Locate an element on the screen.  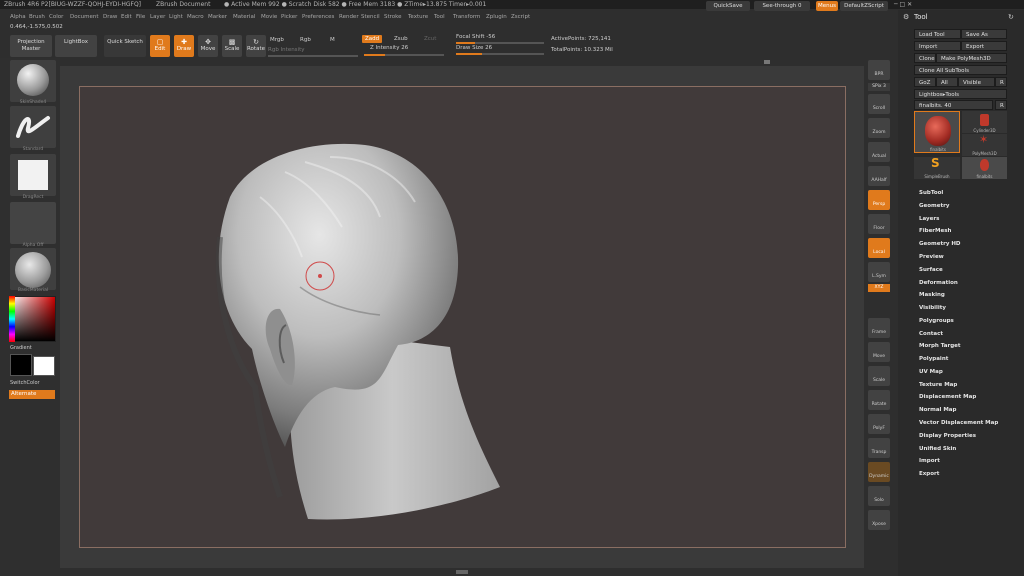
tool-item-displacement-map: Displacement Map is located at coordinates (947, 397).